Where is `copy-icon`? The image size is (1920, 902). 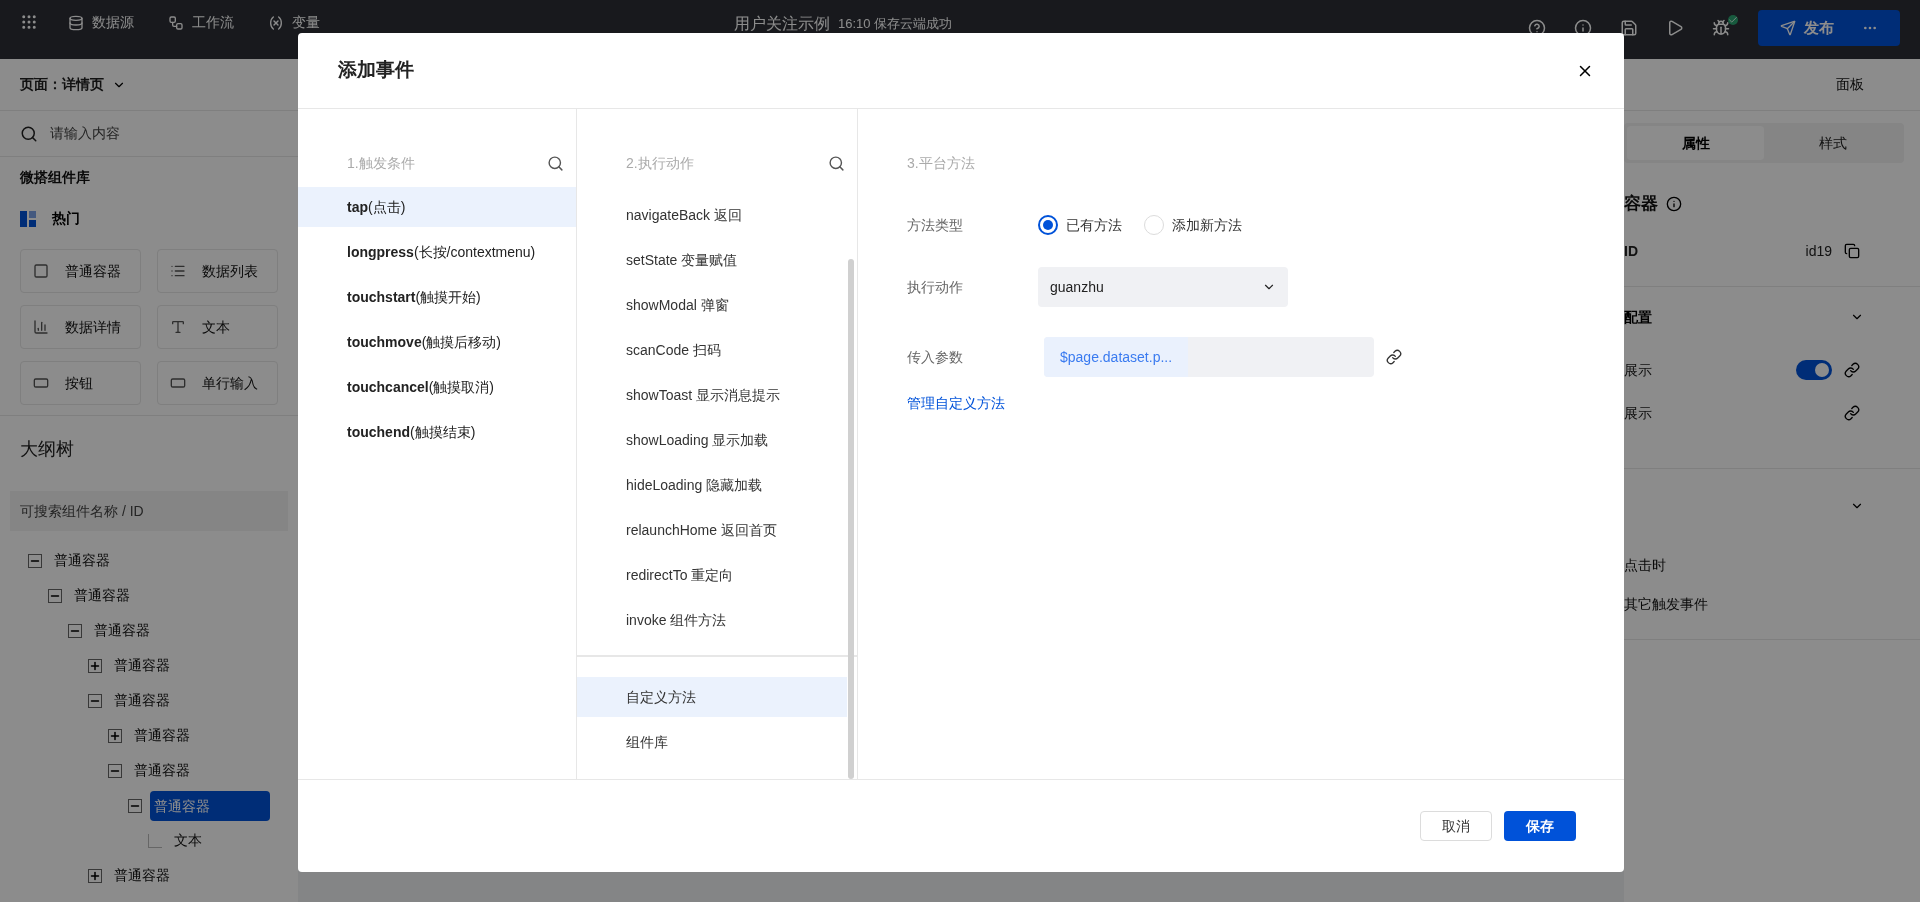
copy-icon is located at coordinates (1852, 251).